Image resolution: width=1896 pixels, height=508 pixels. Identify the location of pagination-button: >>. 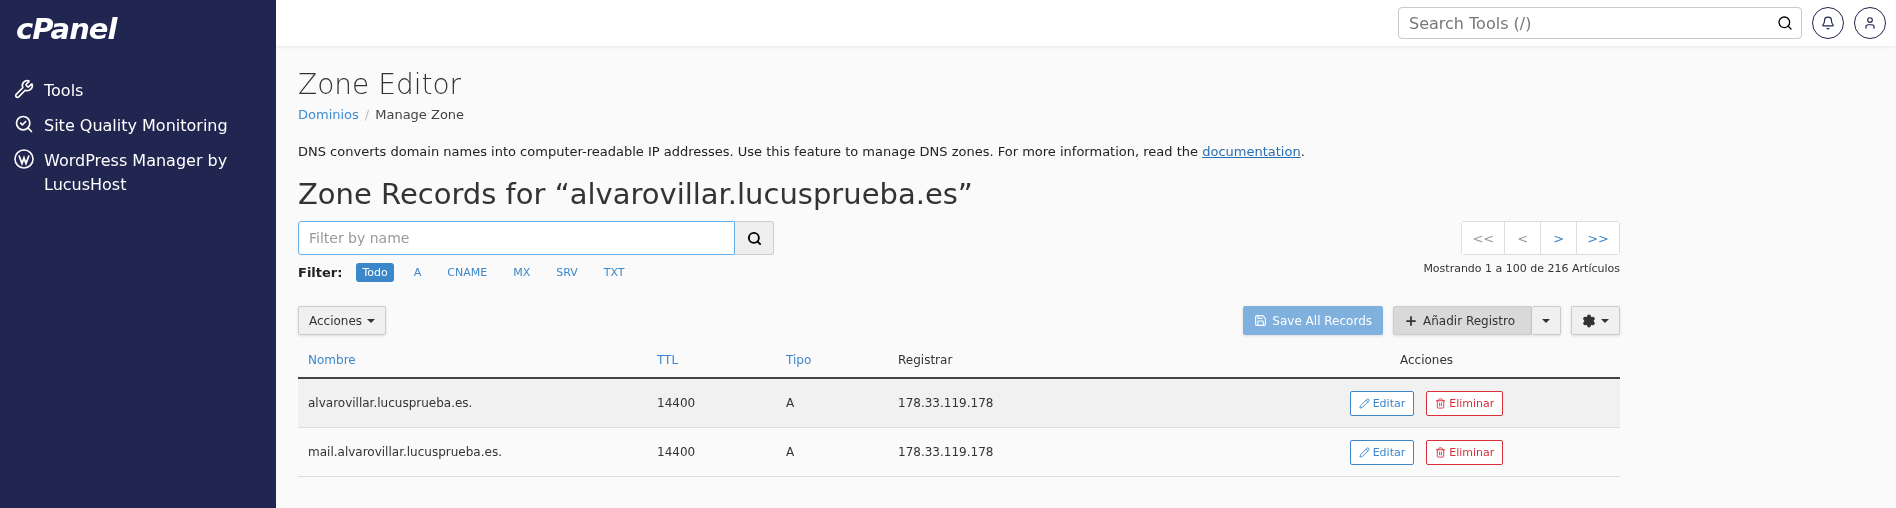
(1597, 238).